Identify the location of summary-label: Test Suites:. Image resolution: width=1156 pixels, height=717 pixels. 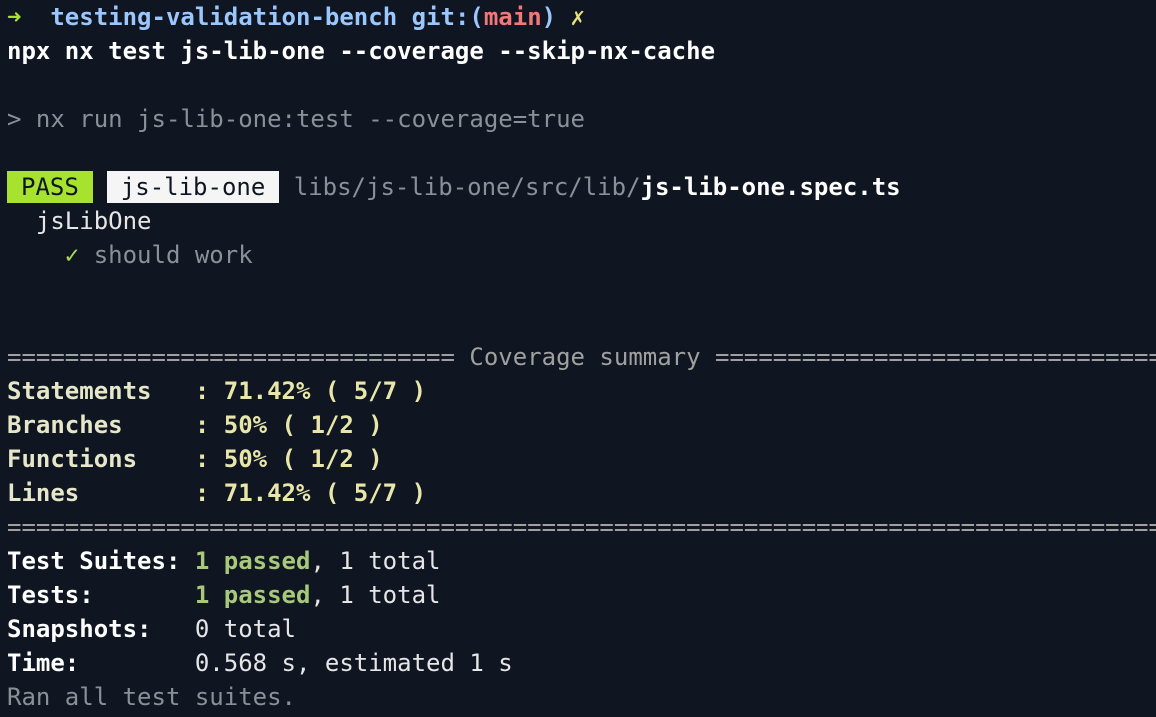
(101, 561).